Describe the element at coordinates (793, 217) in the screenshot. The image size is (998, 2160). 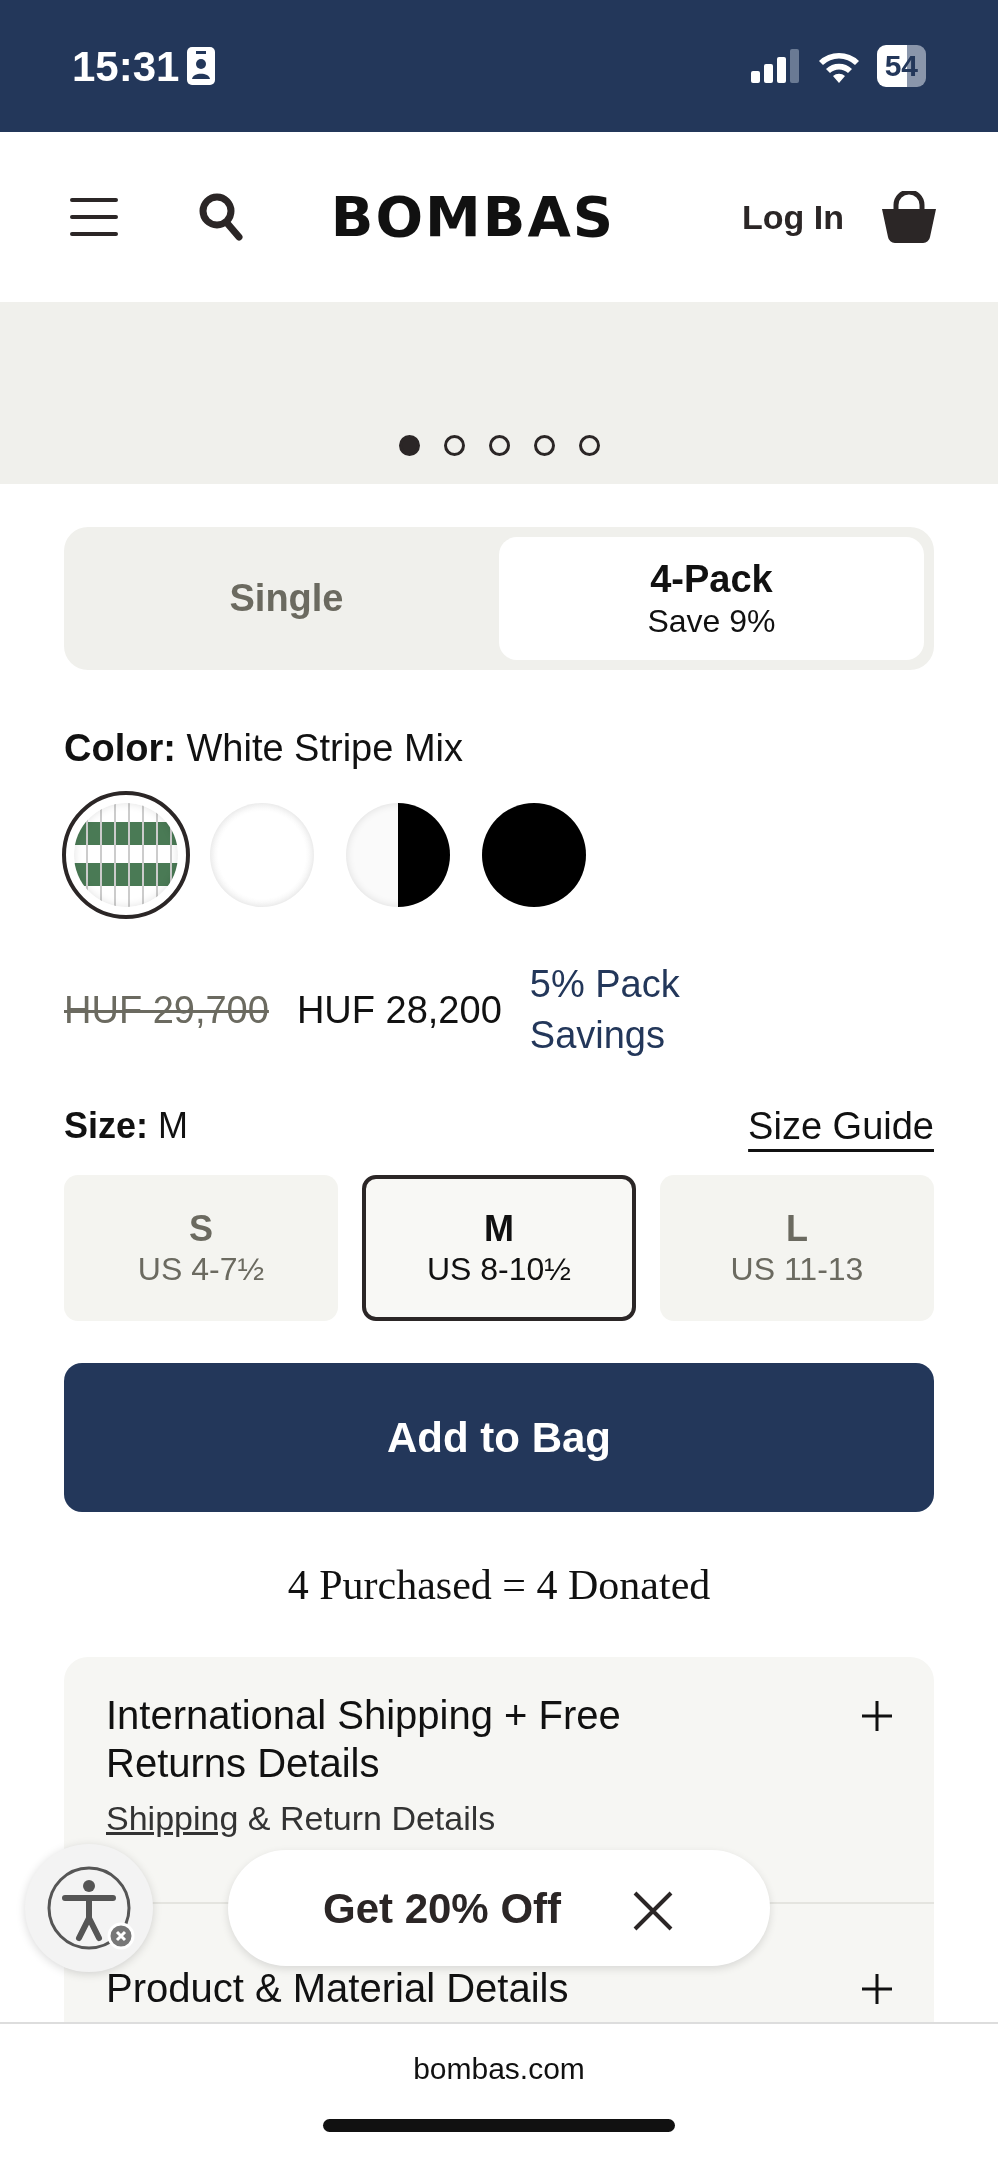
I see `login-link: Log In` at that location.